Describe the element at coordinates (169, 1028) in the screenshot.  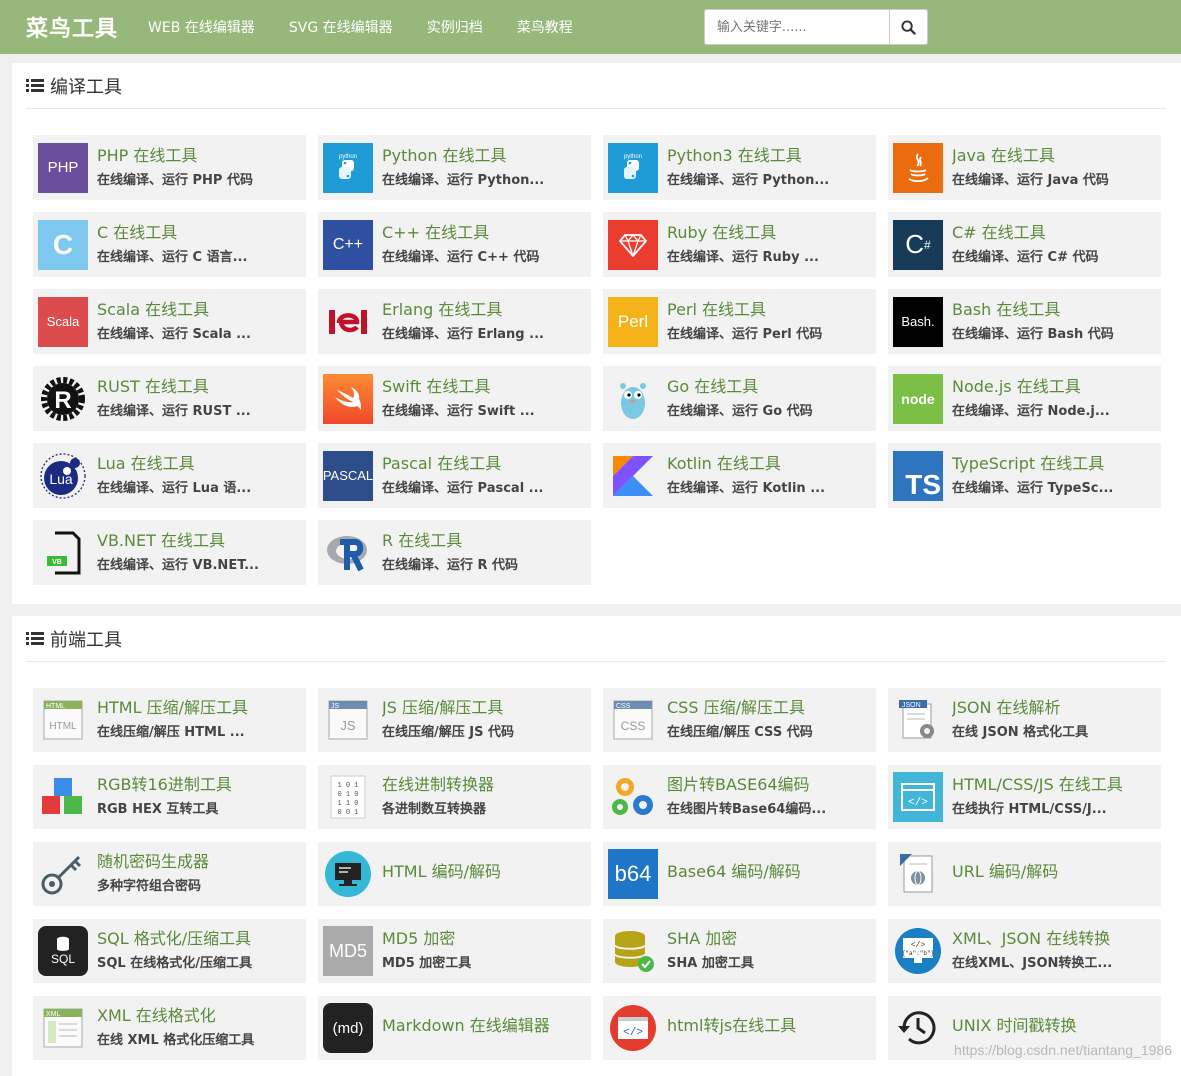
I see `tool-card-xml-format: XMLXML 在线格式化在线 XML 格式化压缩工具` at that location.